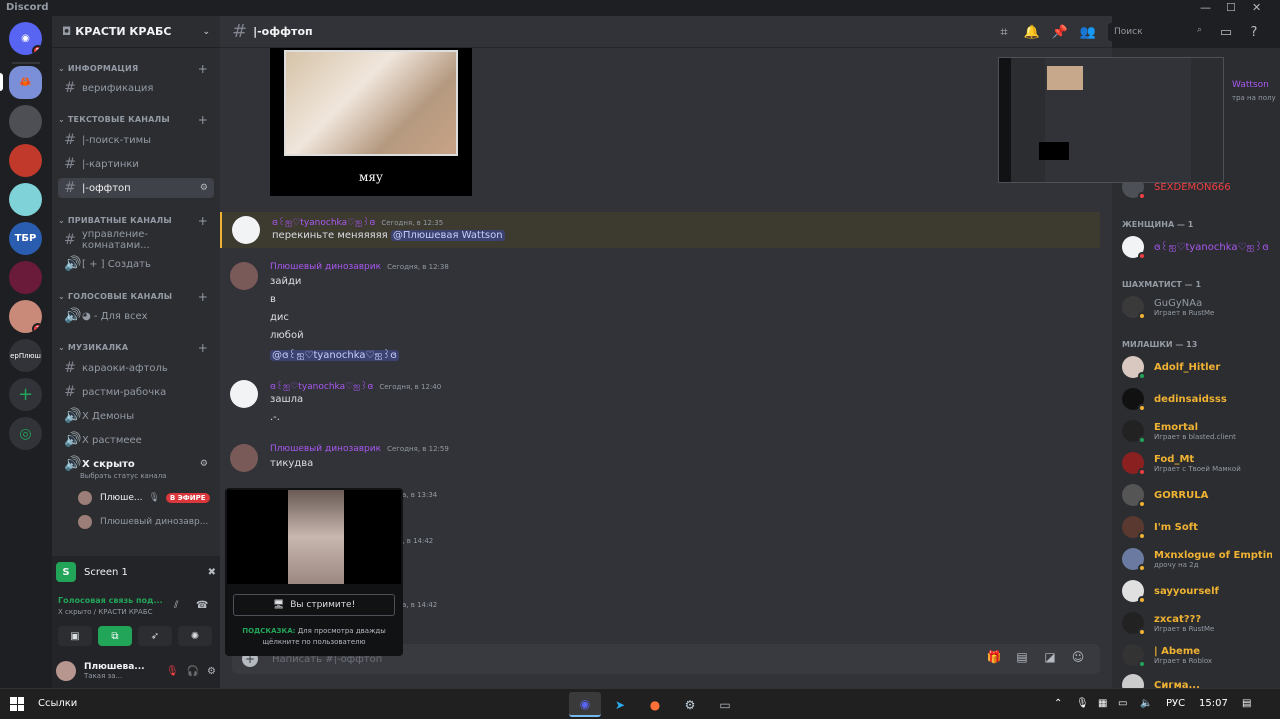  What do you see at coordinates (204, 188) in the screenshot?
I see `settings-icon: ⚙` at bounding box center [204, 188].